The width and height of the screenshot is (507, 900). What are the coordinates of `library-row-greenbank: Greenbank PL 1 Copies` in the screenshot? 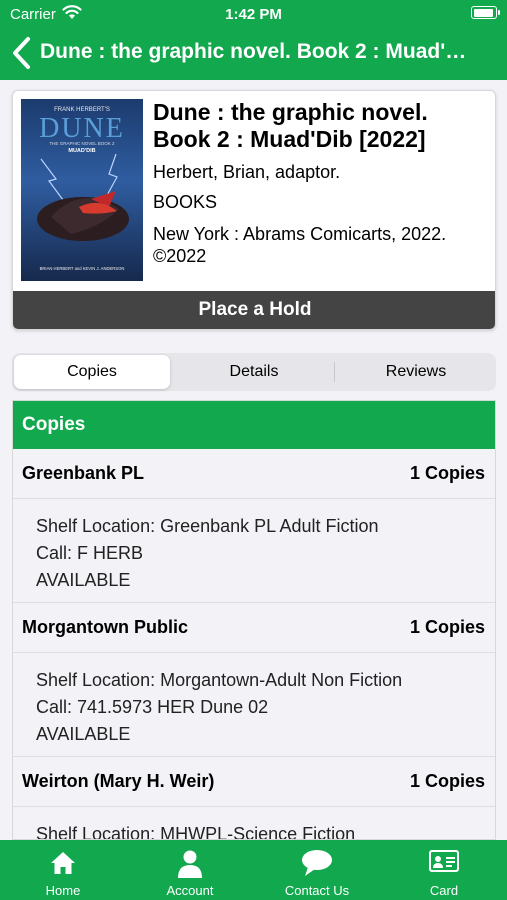 It's located at (254, 474).